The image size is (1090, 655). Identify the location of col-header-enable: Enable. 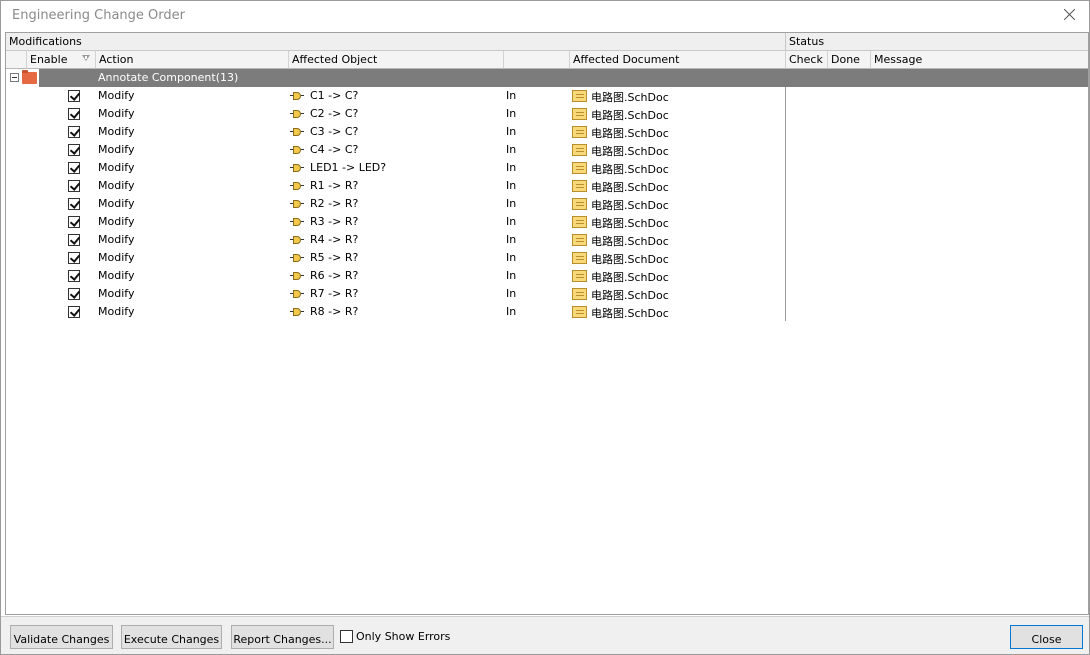
(60, 60).